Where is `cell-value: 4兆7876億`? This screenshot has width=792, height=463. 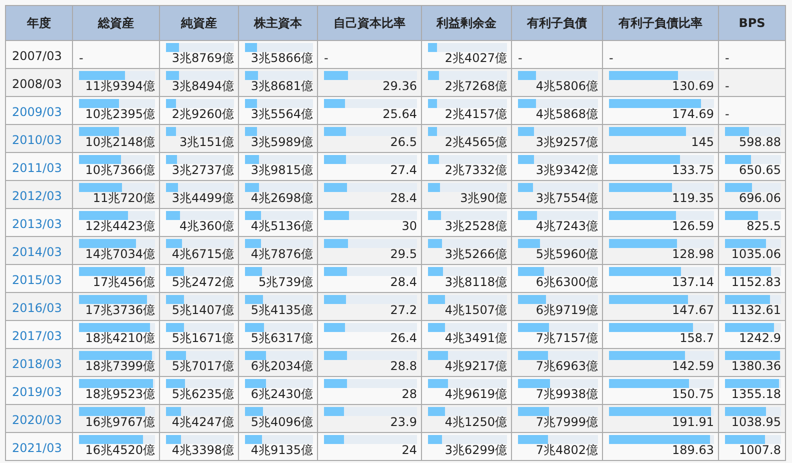
cell-value: 4兆7876億 is located at coordinates (281, 255).